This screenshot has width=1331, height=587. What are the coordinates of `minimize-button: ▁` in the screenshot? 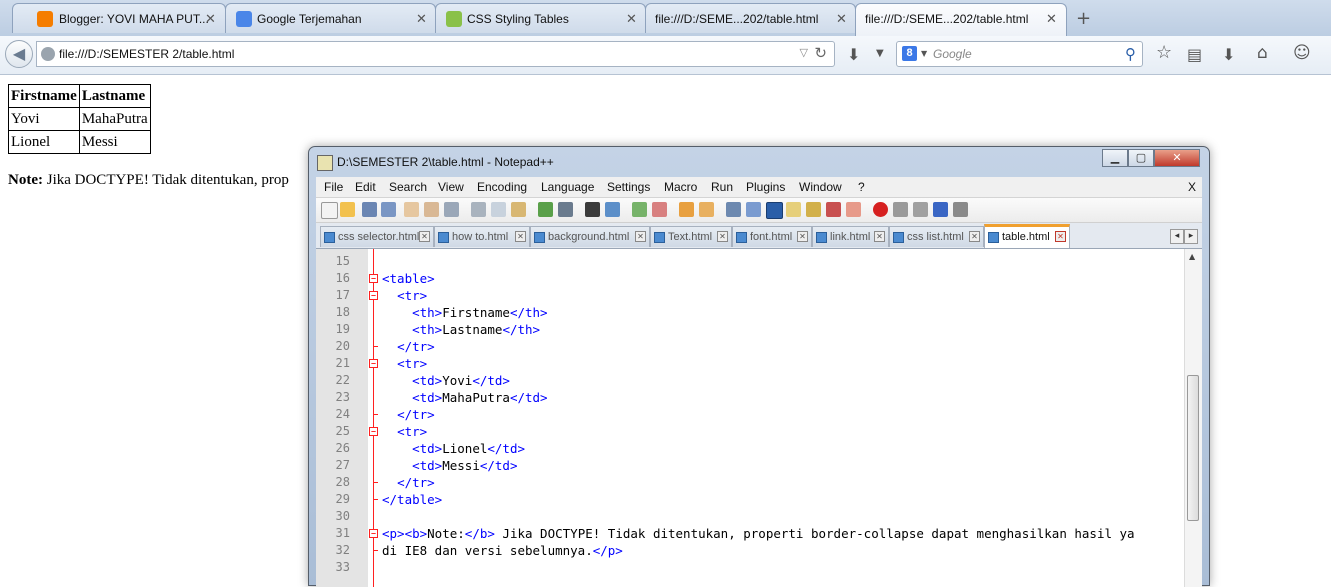 It's located at (1115, 158).